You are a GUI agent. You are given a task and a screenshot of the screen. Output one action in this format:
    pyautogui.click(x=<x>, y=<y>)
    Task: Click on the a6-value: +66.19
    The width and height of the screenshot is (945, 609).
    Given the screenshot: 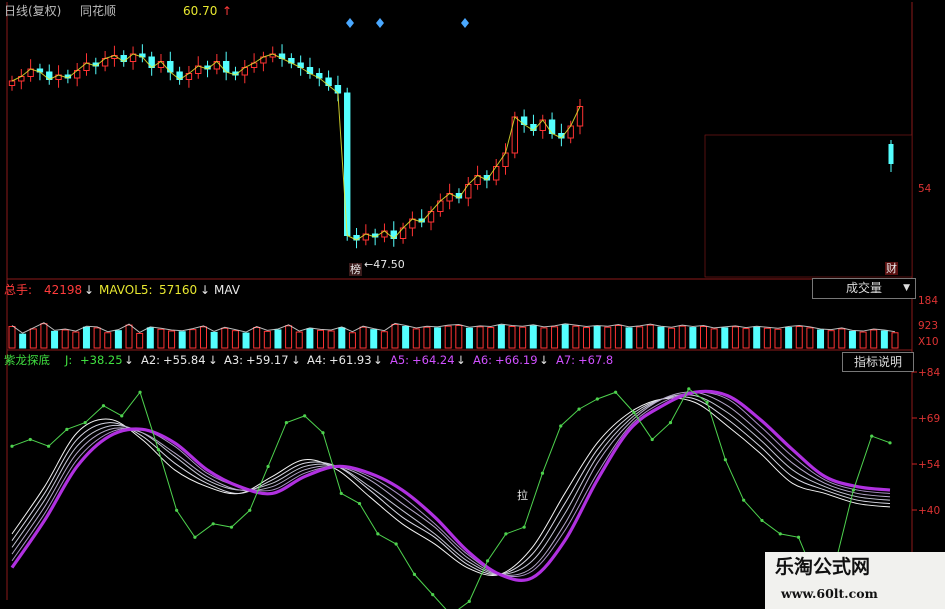 What is the action you would take?
    pyautogui.click(x=516, y=360)
    